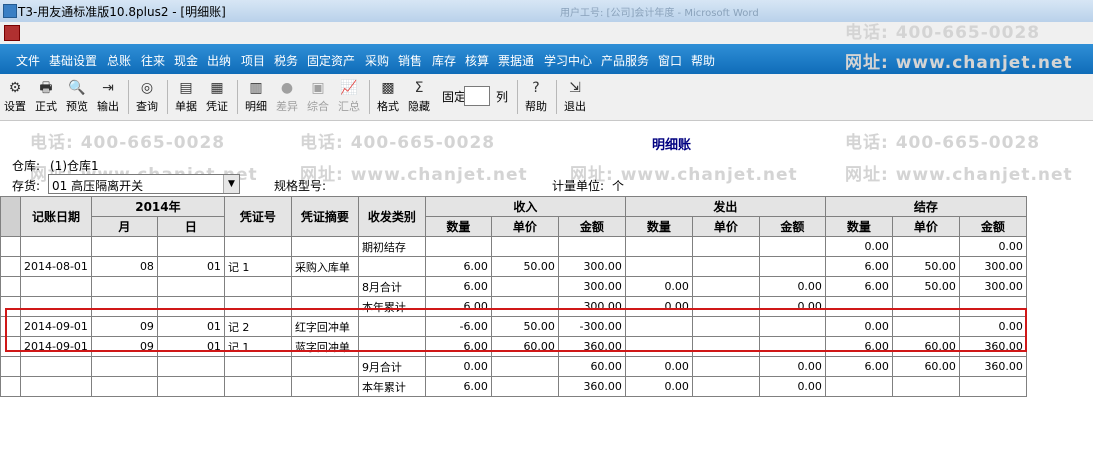  Describe the element at coordinates (124, 346) in the screenshot. I see `cell-month: 09` at that location.